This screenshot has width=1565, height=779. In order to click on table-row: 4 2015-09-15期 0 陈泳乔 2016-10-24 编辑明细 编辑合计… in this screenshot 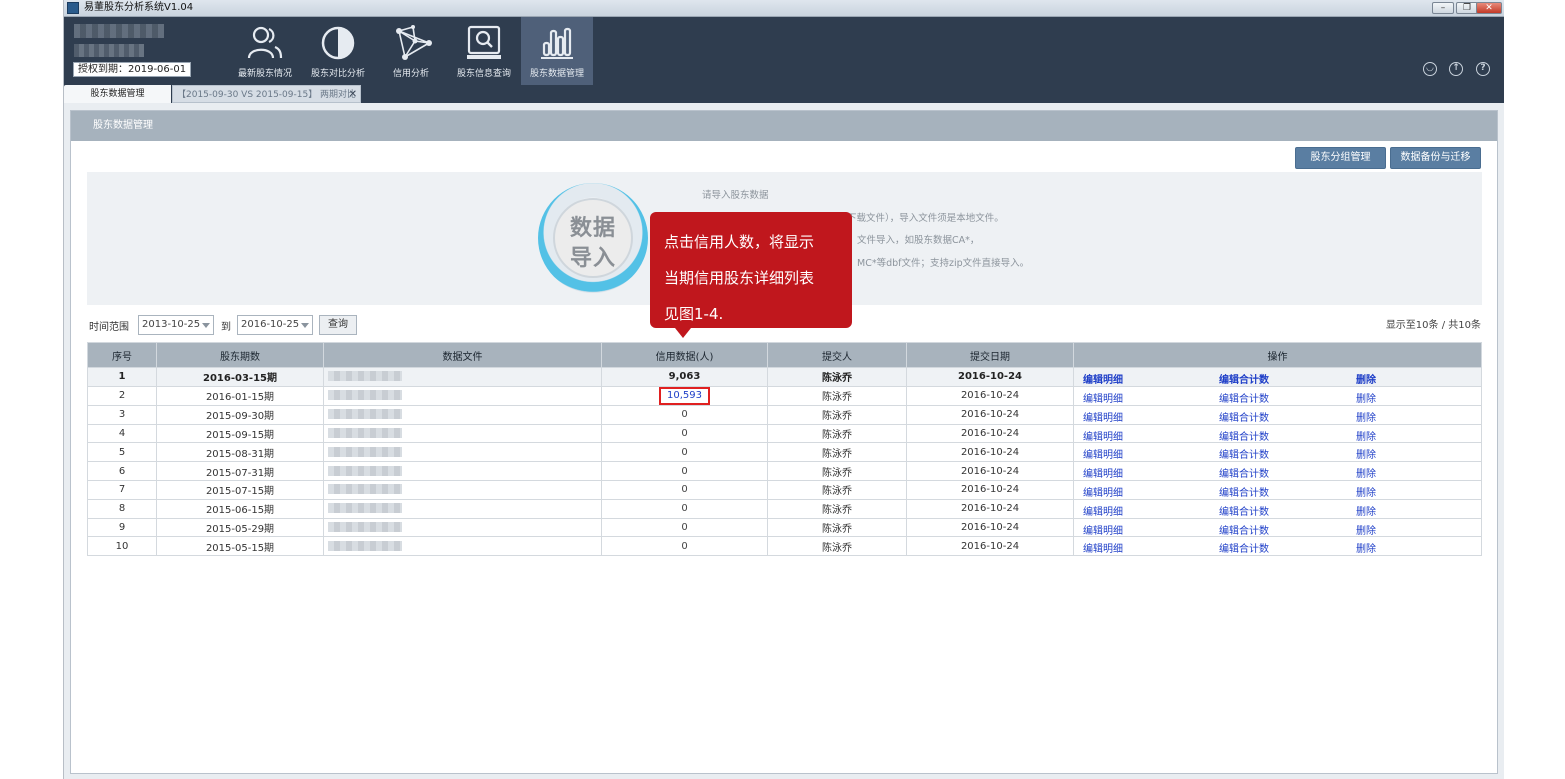, I will do `click(784, 433)`.